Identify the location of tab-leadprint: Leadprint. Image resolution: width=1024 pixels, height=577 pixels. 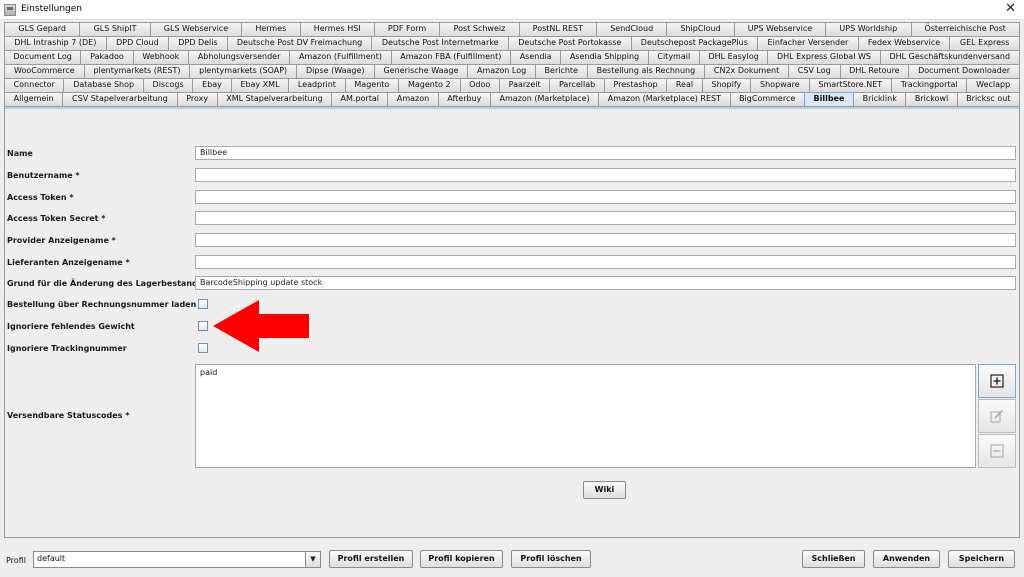
(317, 85).